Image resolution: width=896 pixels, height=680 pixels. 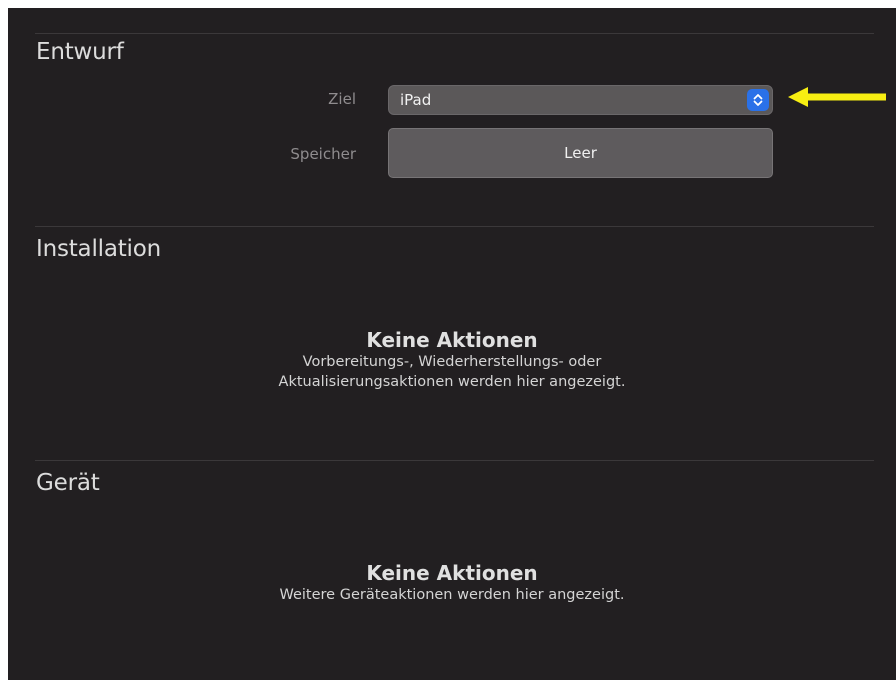 What do you see at coordinates (452, 340) in the screenshot?
I see `installation-empty-title: Keine Aktionen` at bounding box center [452, 340].